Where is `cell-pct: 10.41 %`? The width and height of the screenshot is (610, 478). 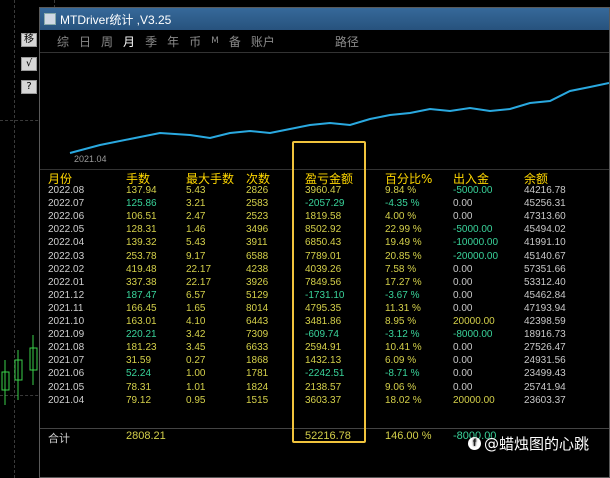 cell-pct: 10.41 % is located at coordinates (403, 348).